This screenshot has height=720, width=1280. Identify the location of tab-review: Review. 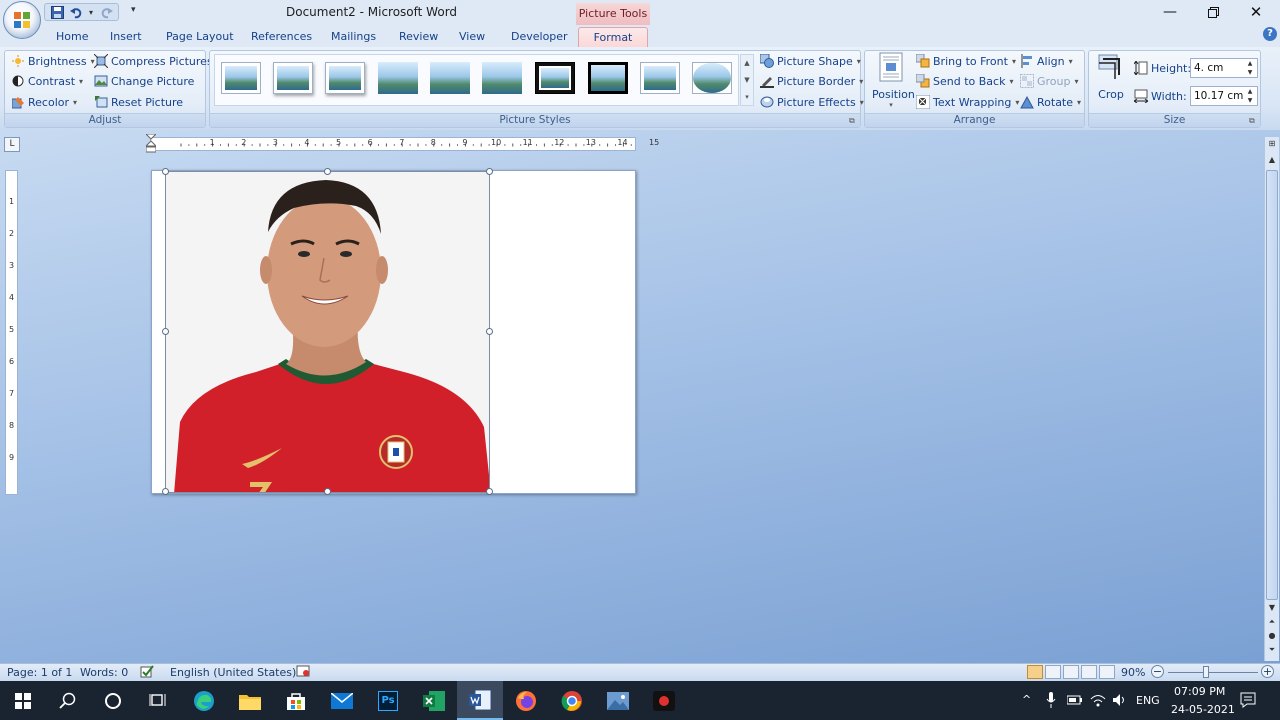
(418, 36).